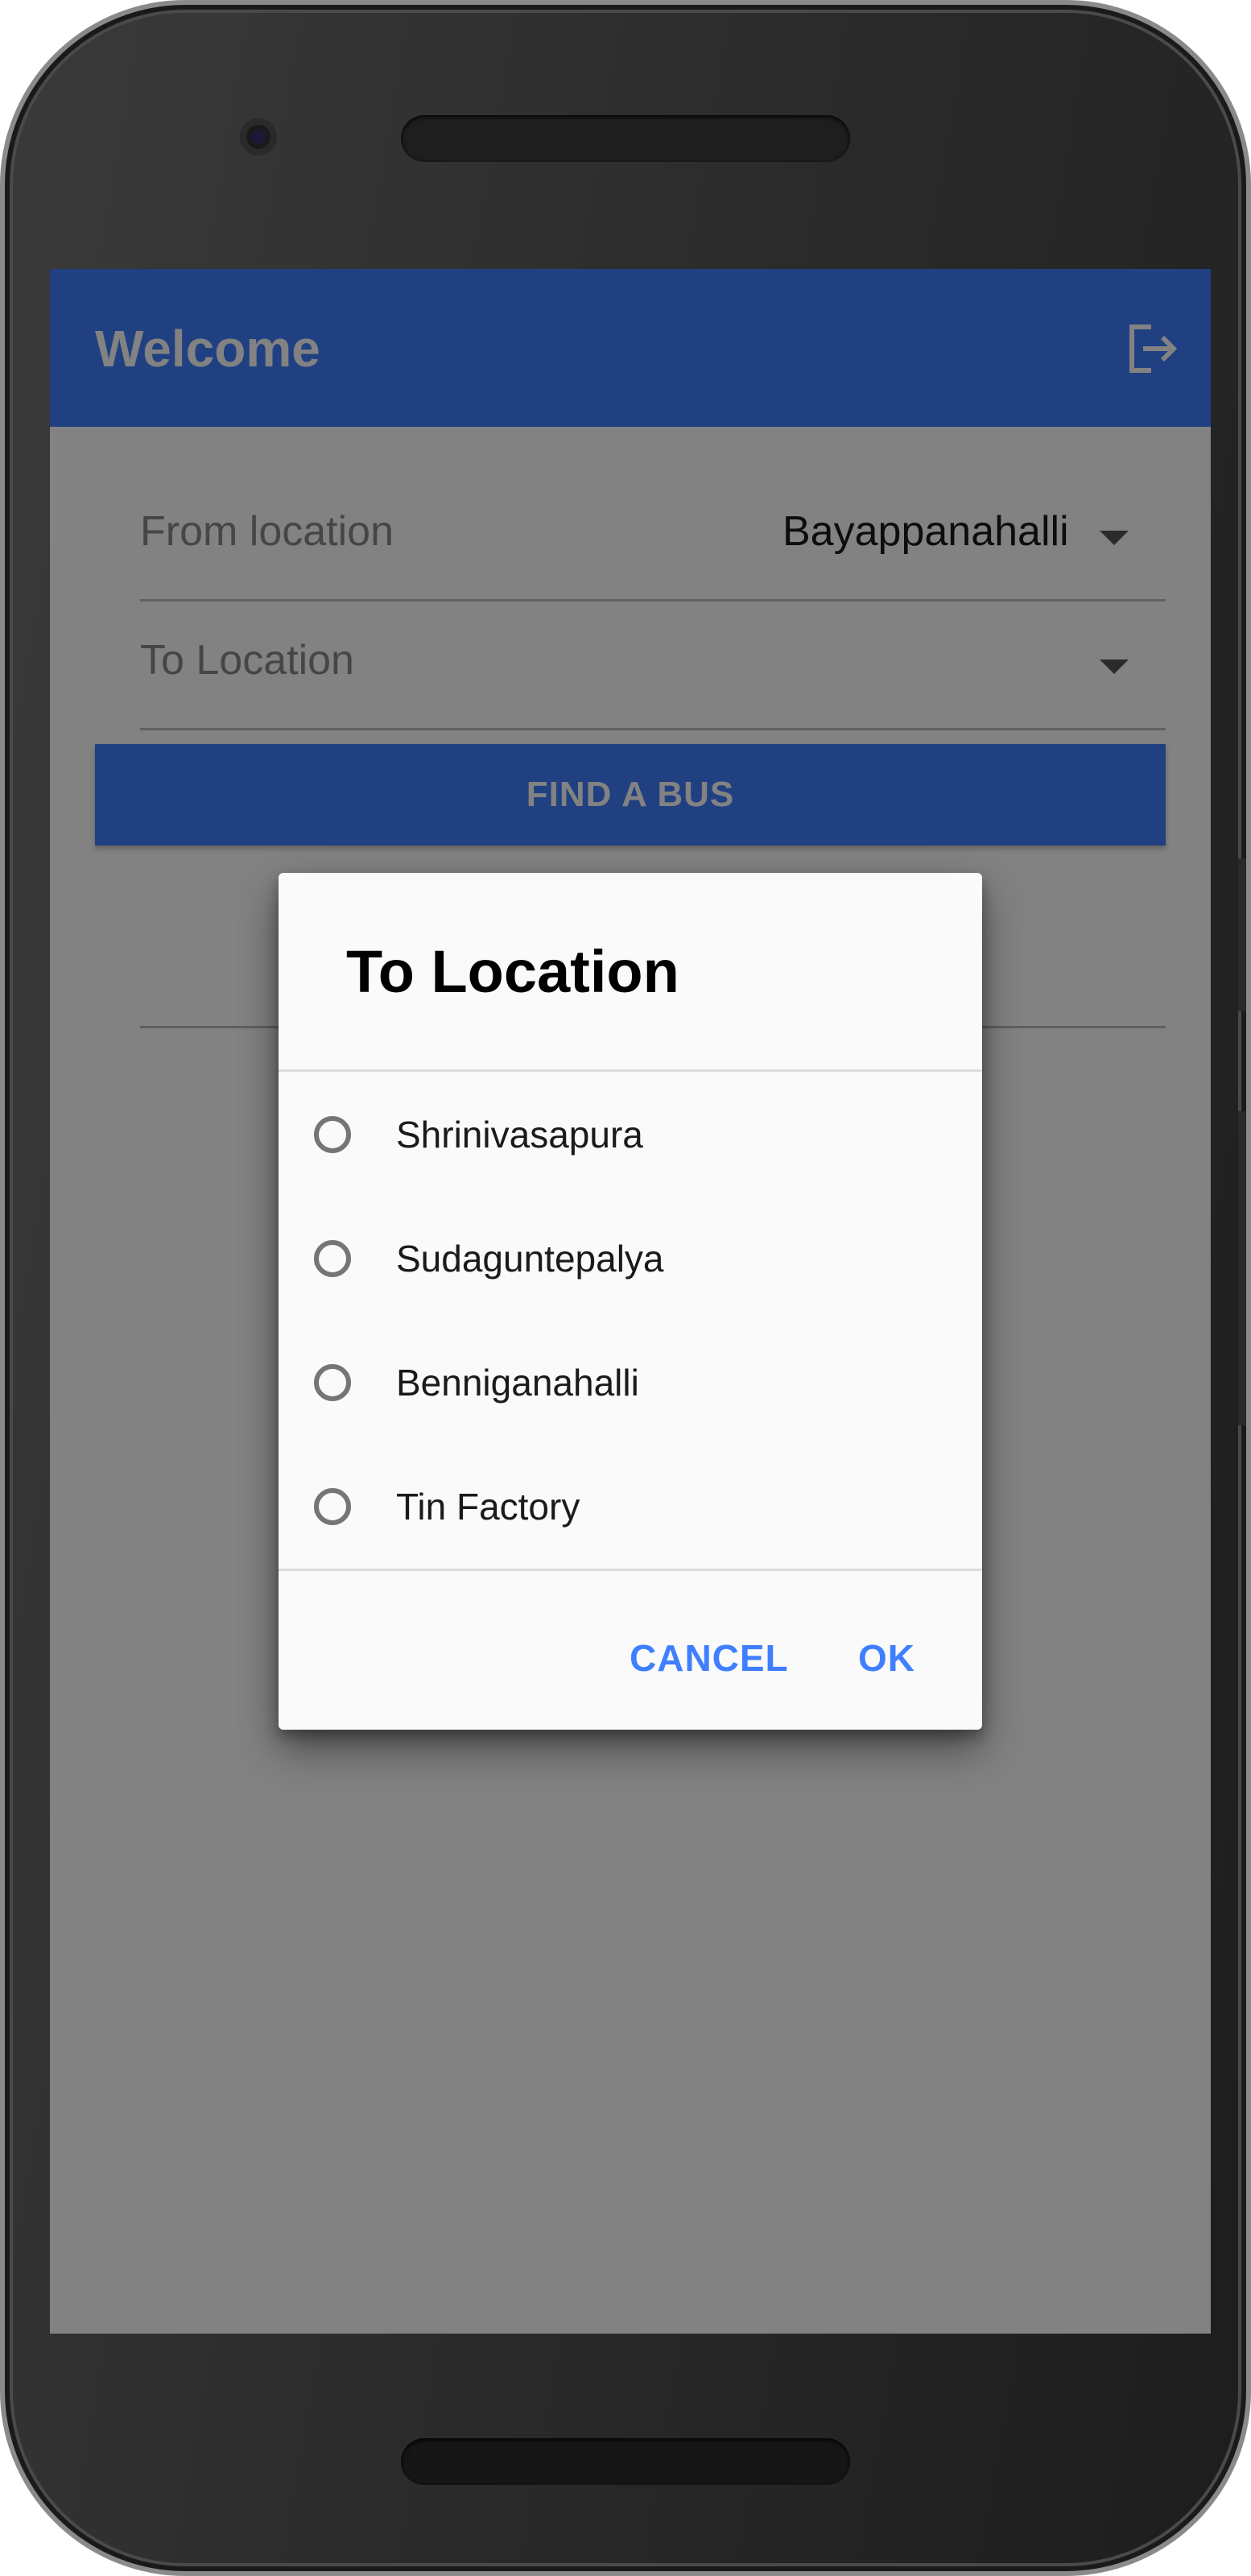  Describe the element at coordinates (1242, 935) in the screenshot. I see `power-button` at that location.